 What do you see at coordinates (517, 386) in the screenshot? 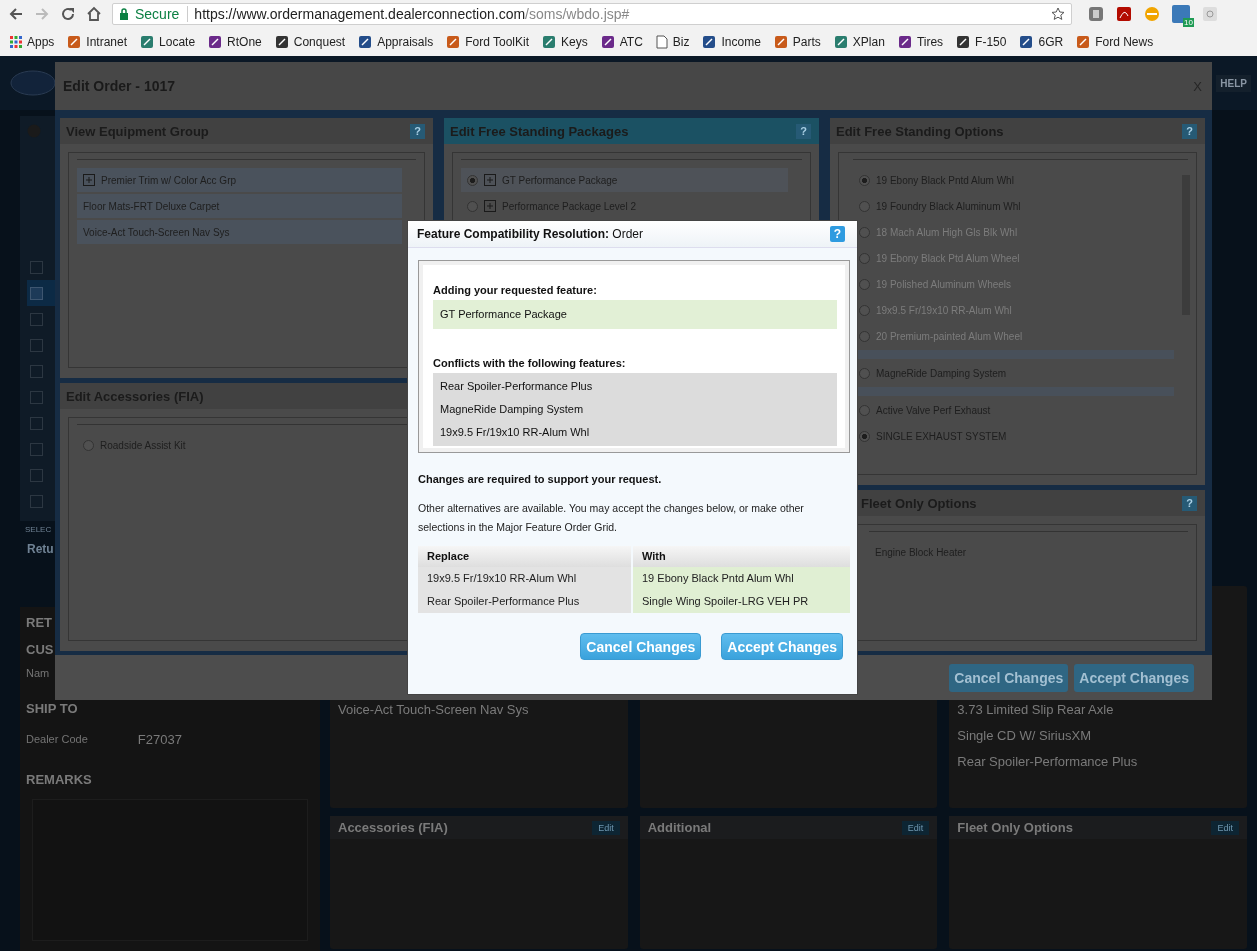
I see `feature-item: Rear Spoiler-Performance Plus` at bounding box center [517, 386].